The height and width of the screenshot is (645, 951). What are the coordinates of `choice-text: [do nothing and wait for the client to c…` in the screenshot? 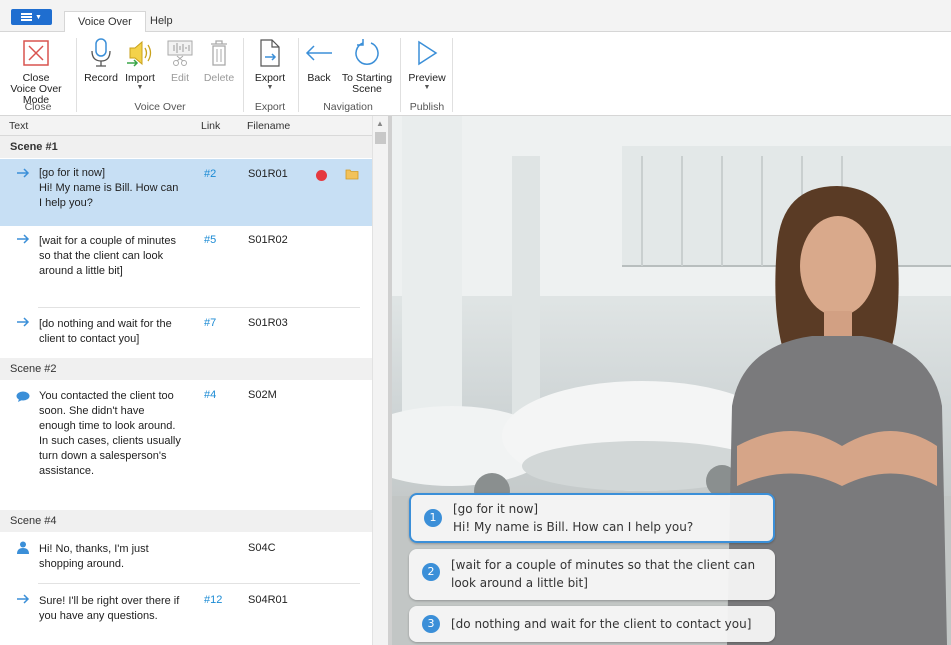 It's located at (601, 624).